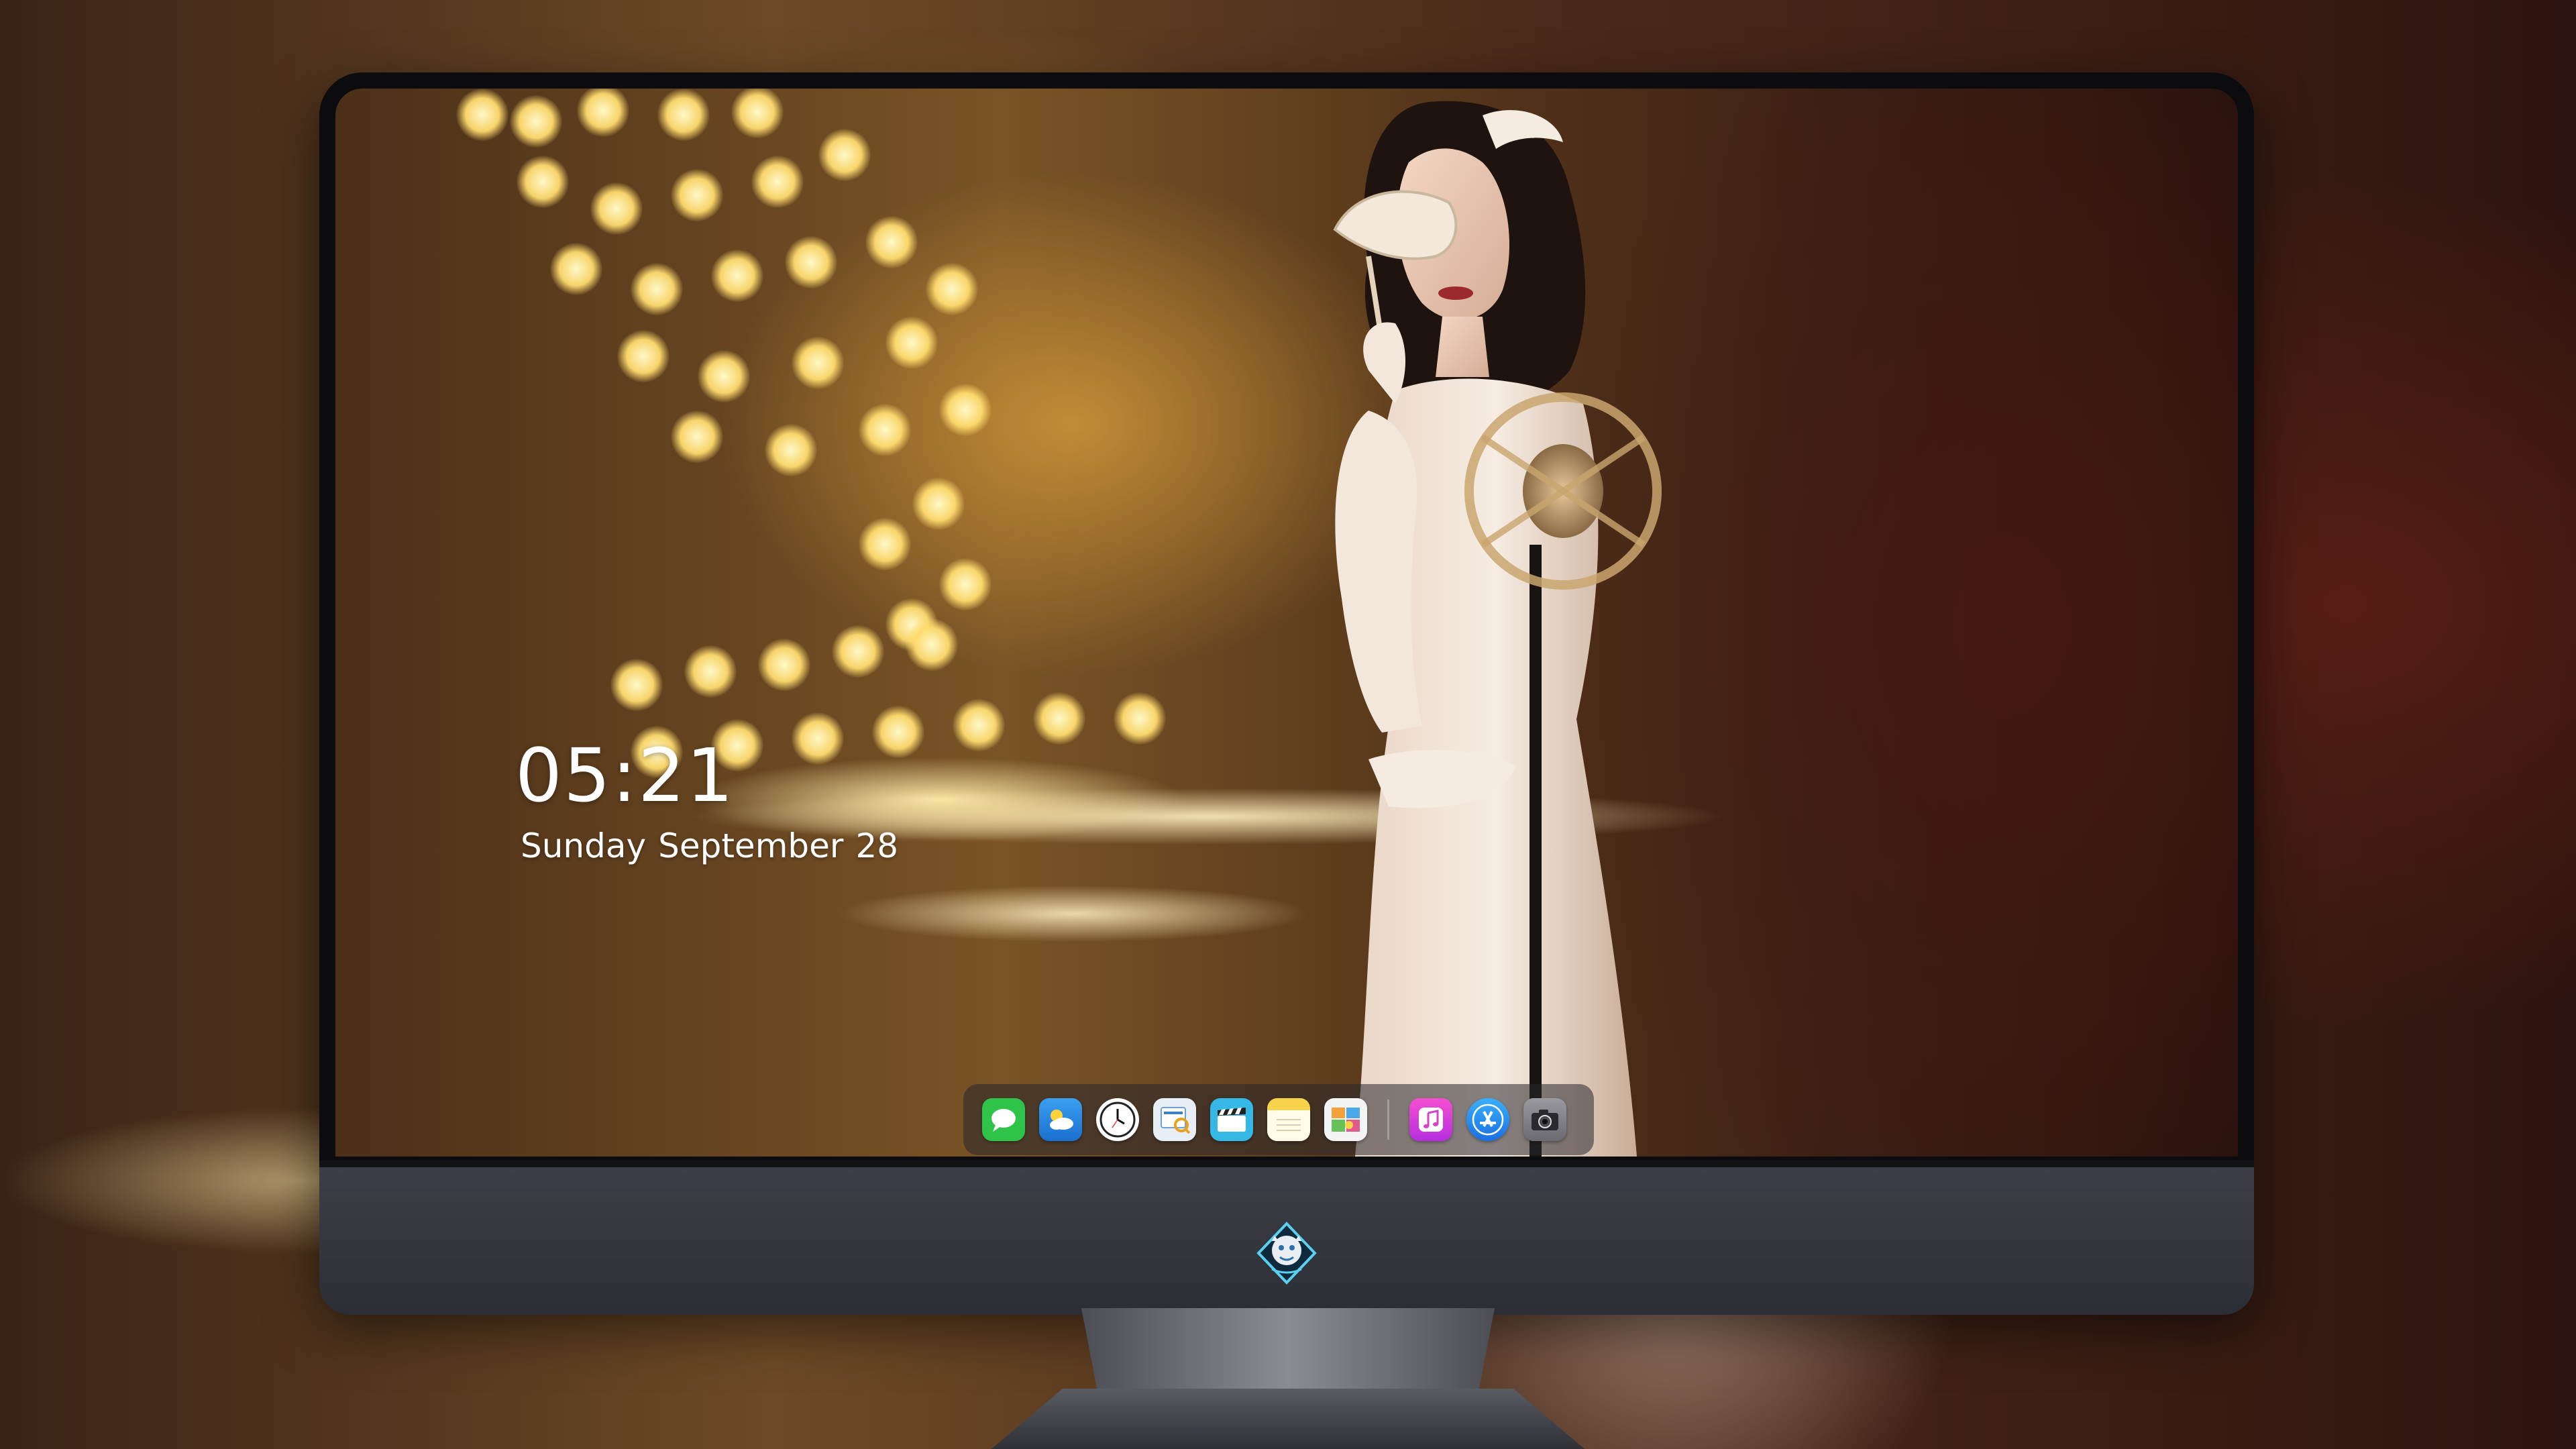 Image resolution: width=2576 pixels, height=1449 pixels. I want to click on dock-separator, so click(1388, 1119).